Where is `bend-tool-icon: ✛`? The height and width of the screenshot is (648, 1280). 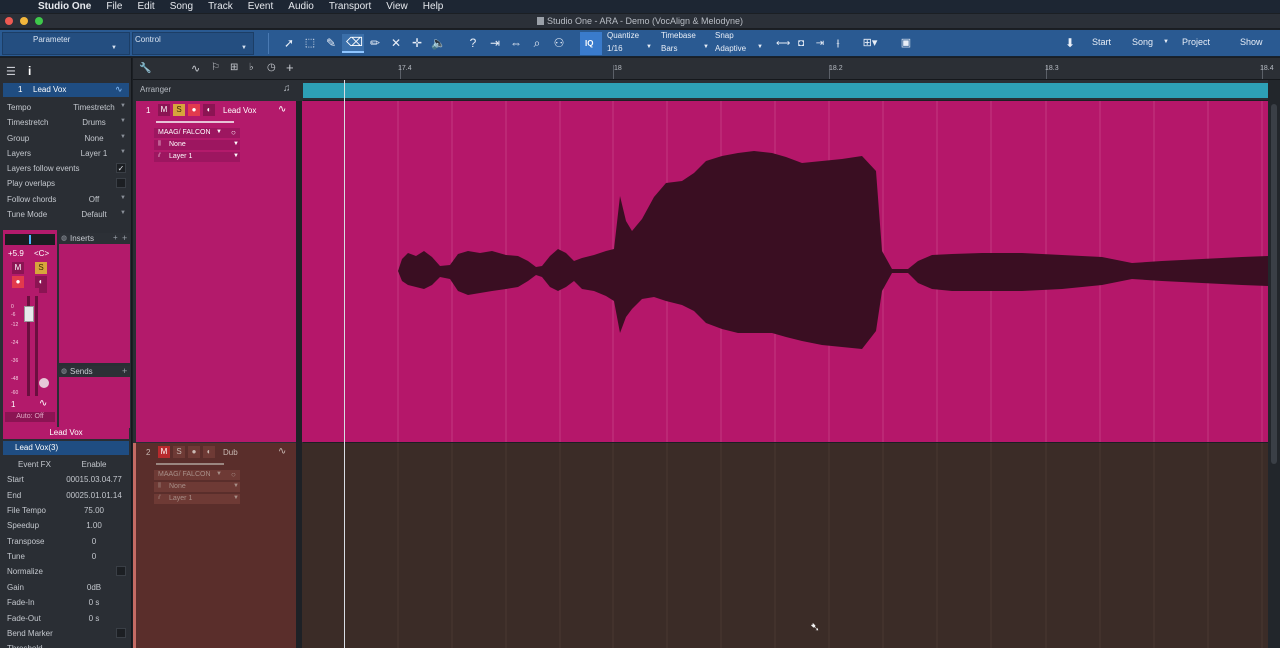 bend-tool-icon: ✛ is located at coordinates (417, 43).